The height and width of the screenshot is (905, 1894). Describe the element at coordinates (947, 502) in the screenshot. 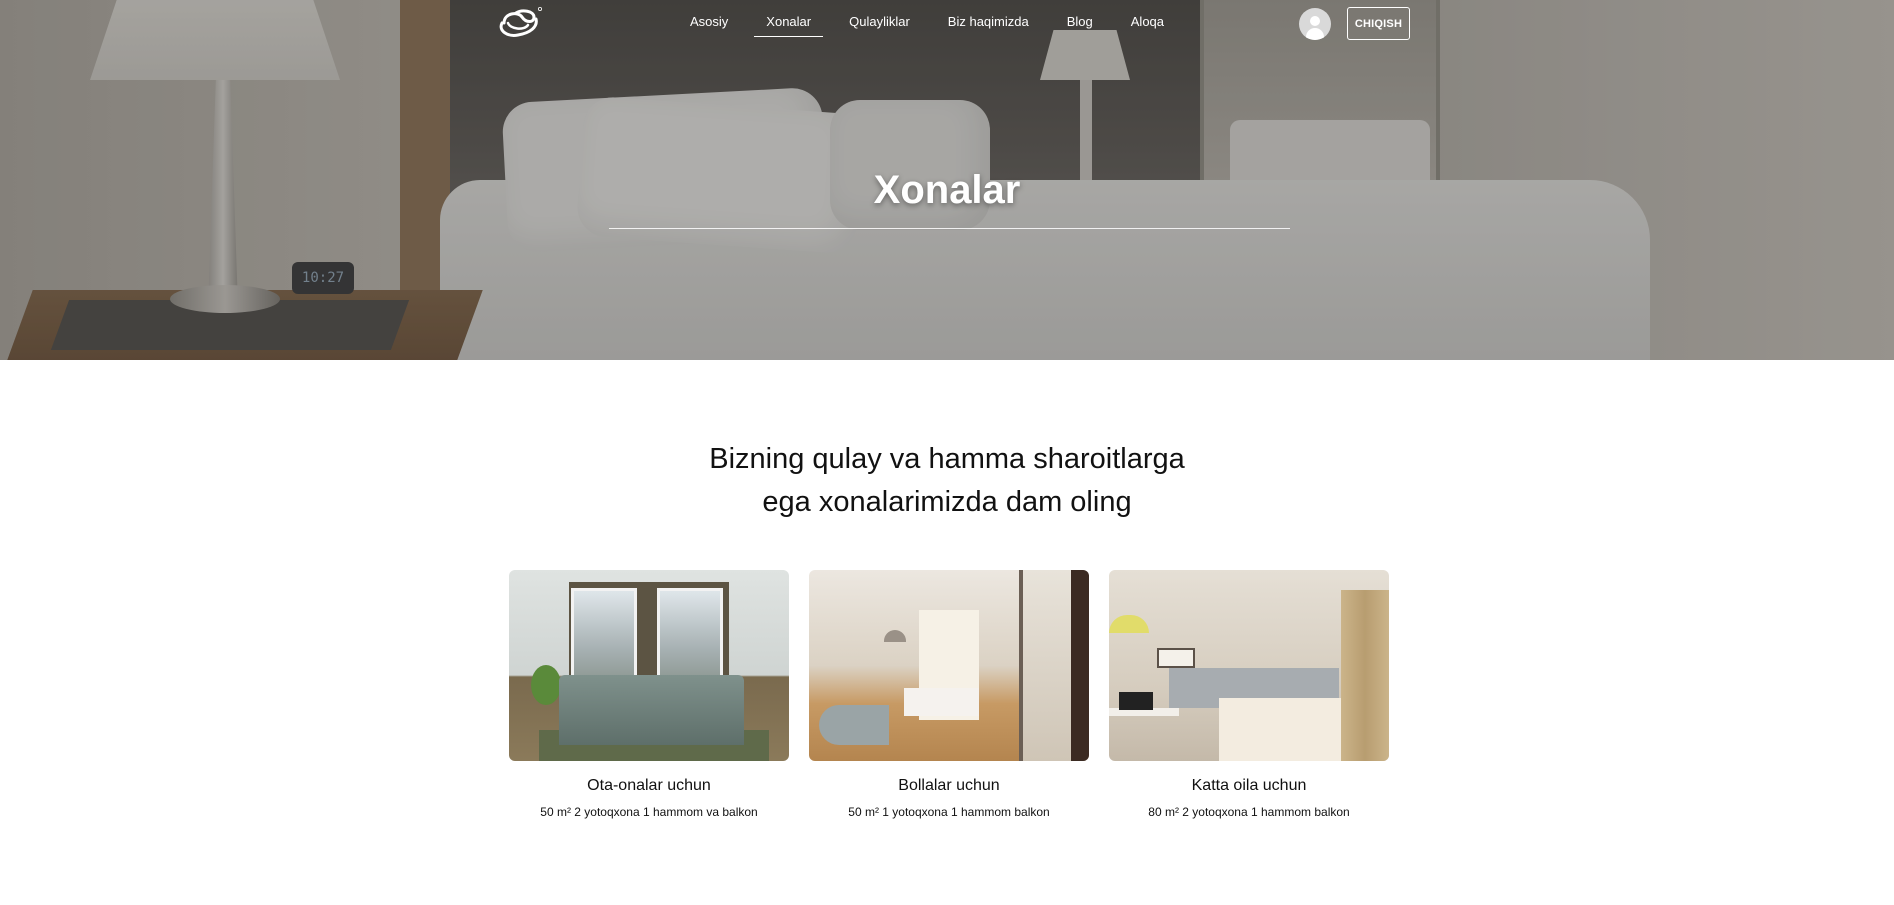

I see `intro-line-2: ega xonalarimizda dam oling` at that location.